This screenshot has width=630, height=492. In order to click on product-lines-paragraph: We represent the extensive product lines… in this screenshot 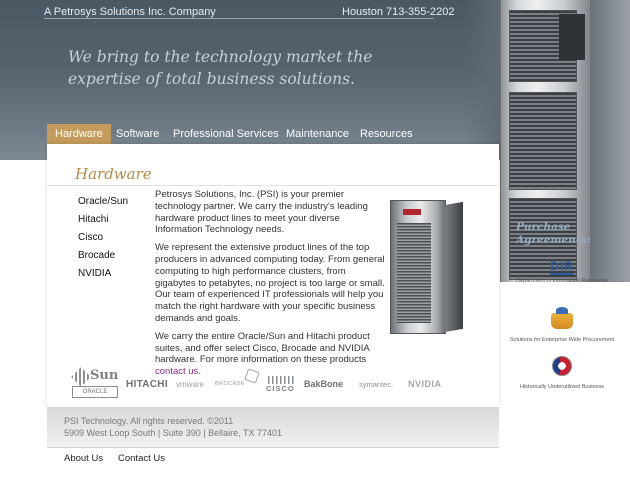, I will do `click(270, 283)`.